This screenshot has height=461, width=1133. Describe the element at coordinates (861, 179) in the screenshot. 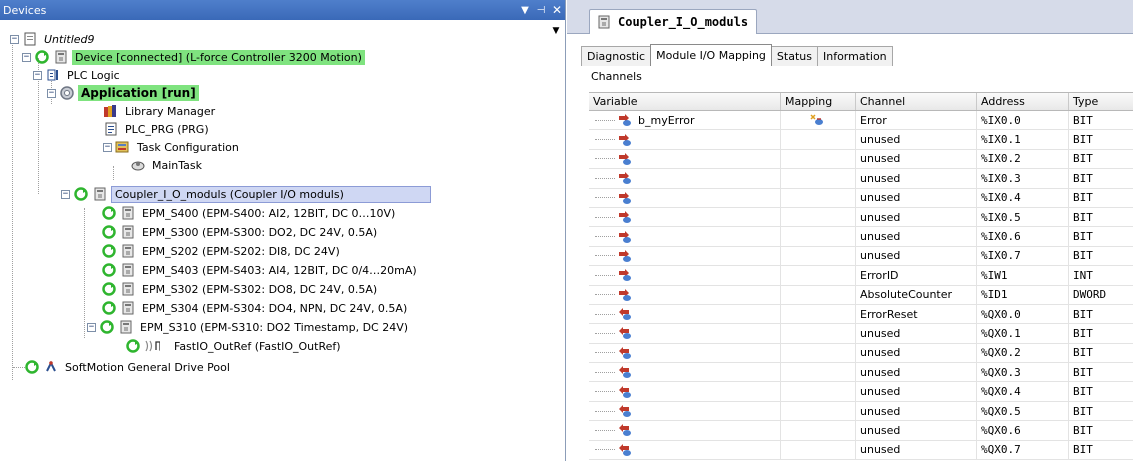

I see `table-row: unused %IX0.3 BIT` at that location.